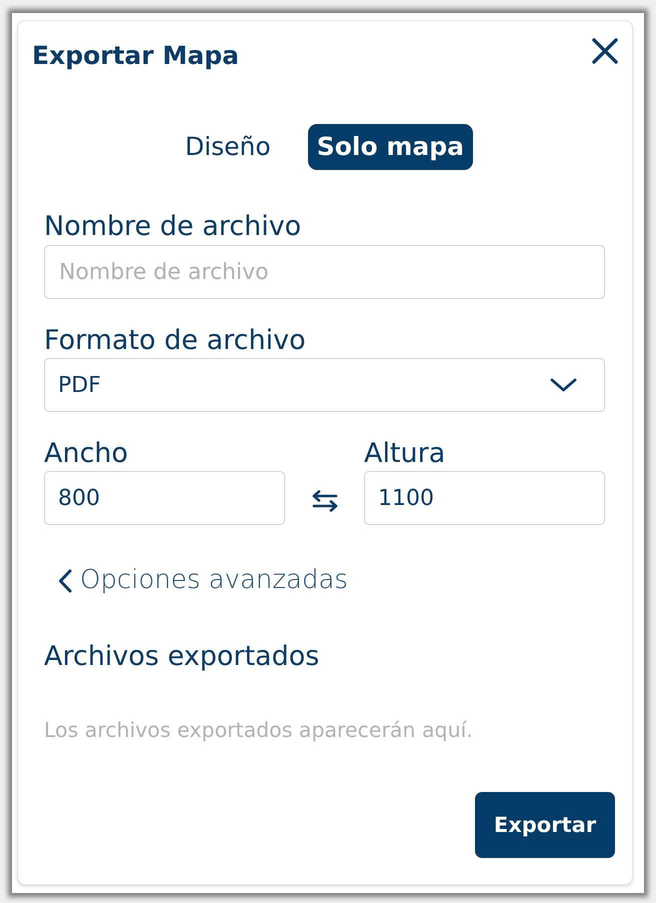 Image resolution: width=656 pixels, height=903 pixels. I want to click on tab: Solo mapa, so click(391, 147).